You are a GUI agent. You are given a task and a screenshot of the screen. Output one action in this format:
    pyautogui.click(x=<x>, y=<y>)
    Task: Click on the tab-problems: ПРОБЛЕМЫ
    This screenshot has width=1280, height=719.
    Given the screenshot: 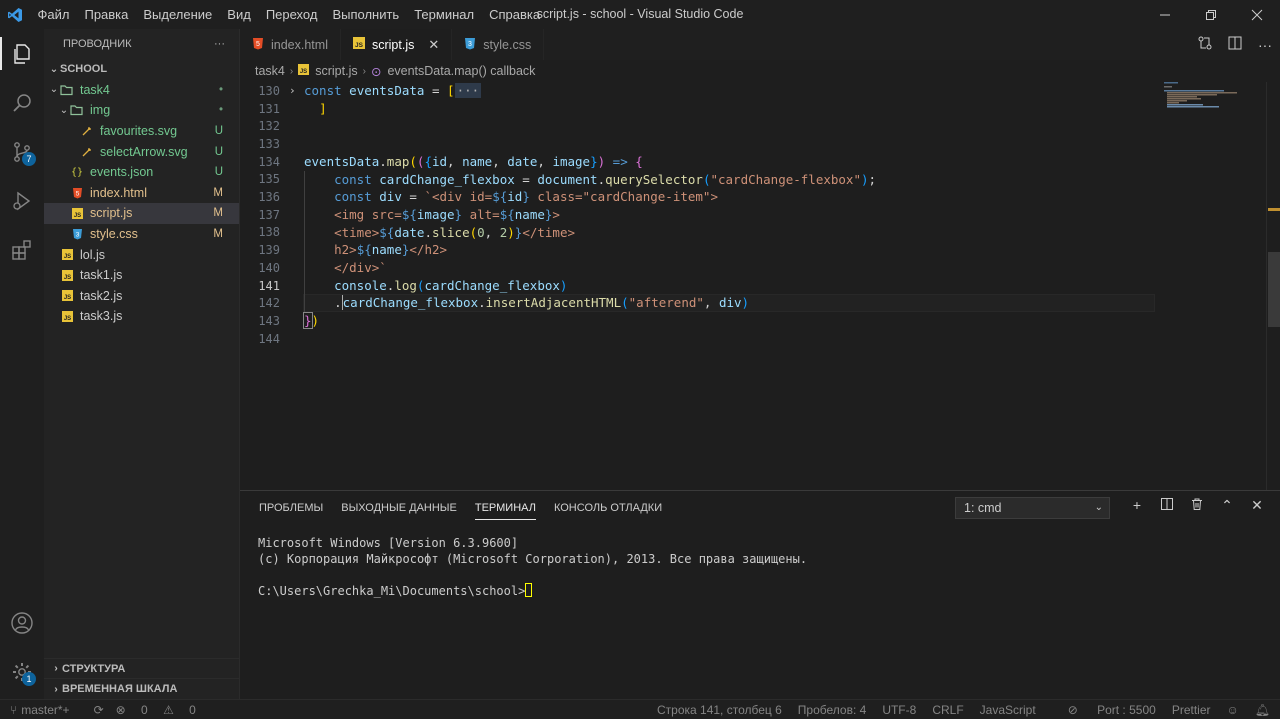 What is the action you would take?
    pyautogui.click(x=291, y=508)
    